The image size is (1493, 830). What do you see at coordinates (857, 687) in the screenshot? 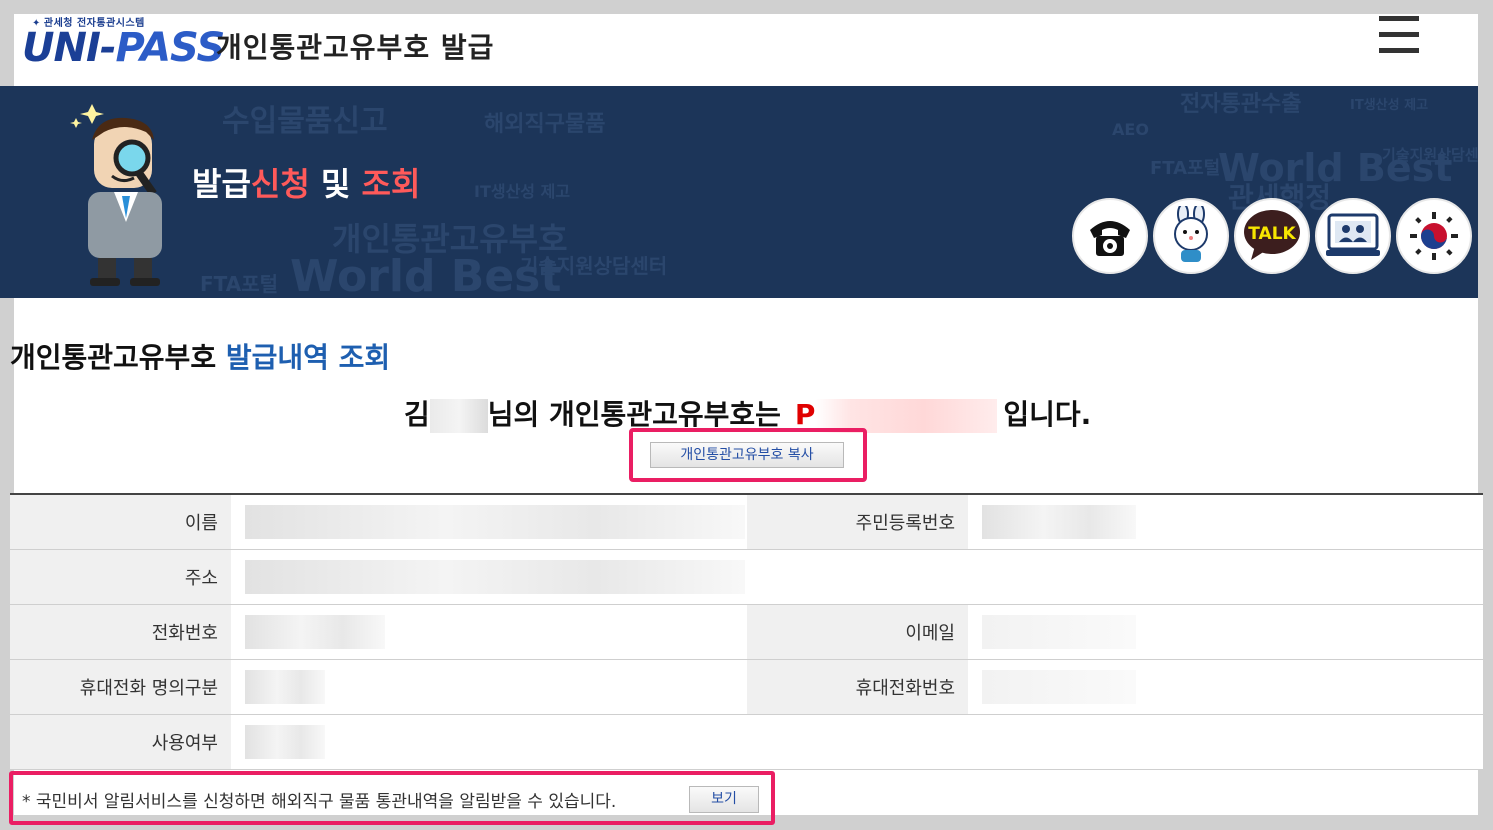
I see `label-mobile-number: 휴대전화번호` at bounding box center [857, 687].